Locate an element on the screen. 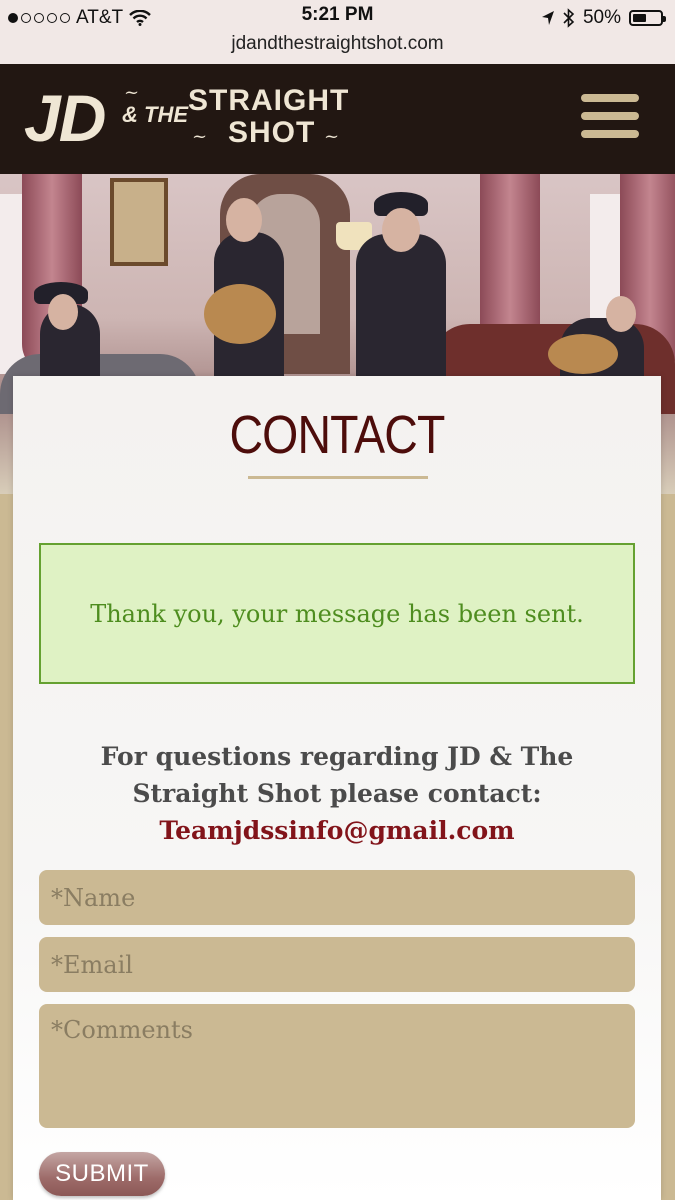 This screenshot has width=675, height=1200. address-bar-url: jdandthestraightshot.com is located at coordinates (337, 44).